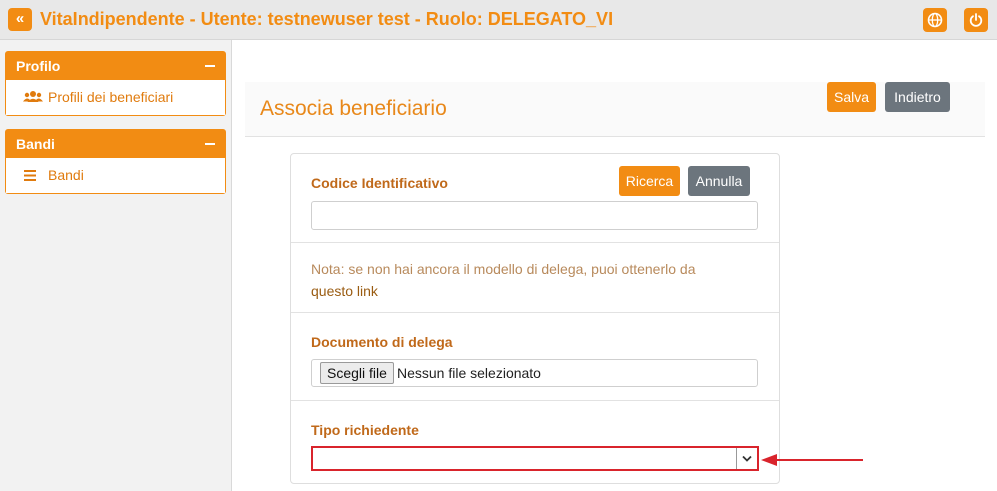  I want to click on tipo-label: Tipo richiedente, so click(365, 430).